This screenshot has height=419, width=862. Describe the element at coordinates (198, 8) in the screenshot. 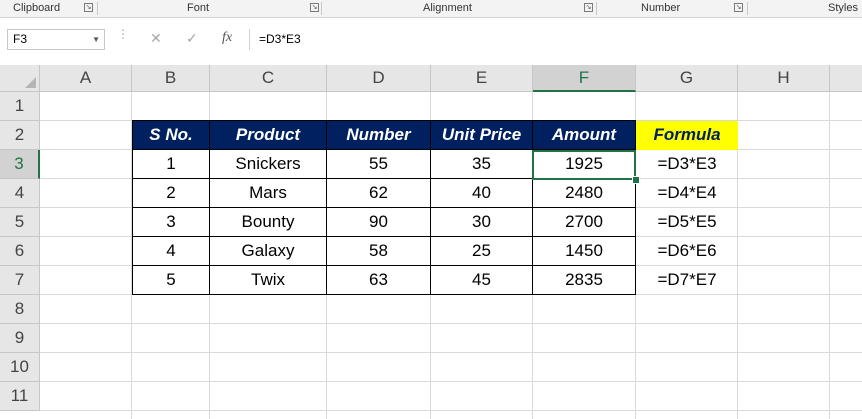

I see `ribbon-label-font: Font` at that location.